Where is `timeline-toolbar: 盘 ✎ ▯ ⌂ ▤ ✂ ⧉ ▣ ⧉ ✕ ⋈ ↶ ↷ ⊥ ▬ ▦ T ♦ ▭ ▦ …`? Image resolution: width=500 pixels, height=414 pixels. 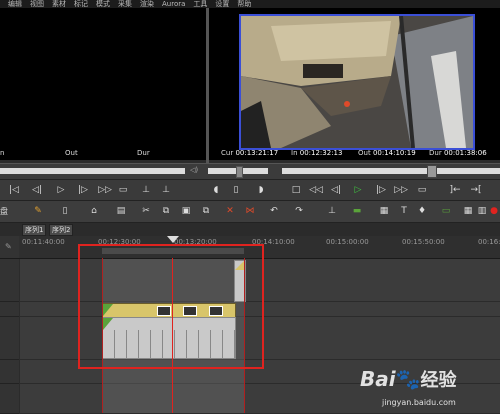 timeline-toolbar: 盘 ✎ ▯ ⌂ ▤ ✂ ⧉ ▣ ⧉ ✕ ⋈ ↶ ↷ ⊥ ▬ ▦ T ♦ ▭ ▦ … is located at coordinates (250, 211).